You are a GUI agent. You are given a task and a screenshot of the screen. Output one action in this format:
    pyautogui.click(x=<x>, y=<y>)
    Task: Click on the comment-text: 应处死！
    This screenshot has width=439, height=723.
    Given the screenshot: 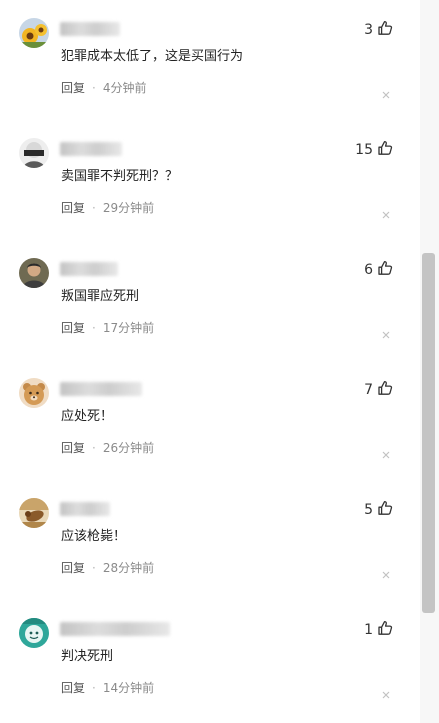 What is the action you would take?
    pyautogui.click(x=87, y=416)
    